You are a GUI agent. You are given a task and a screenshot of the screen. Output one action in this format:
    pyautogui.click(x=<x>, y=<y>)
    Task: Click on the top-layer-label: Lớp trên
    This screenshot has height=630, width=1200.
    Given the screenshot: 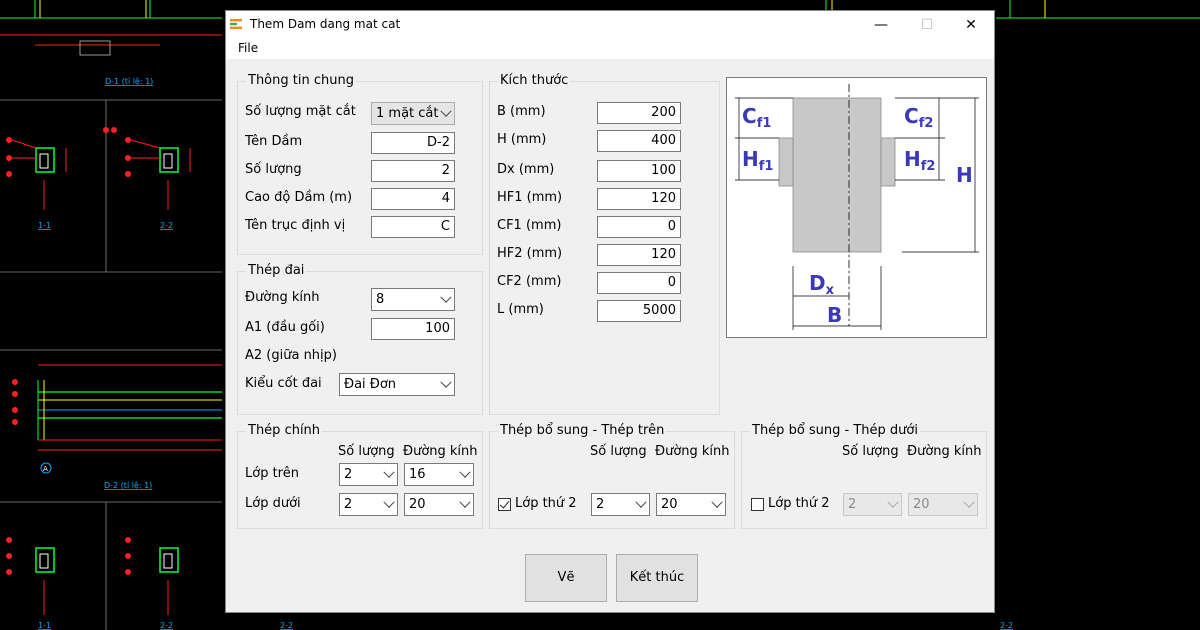 What is the action you would take?
    pyautogui.click(x=272, y=473)
    